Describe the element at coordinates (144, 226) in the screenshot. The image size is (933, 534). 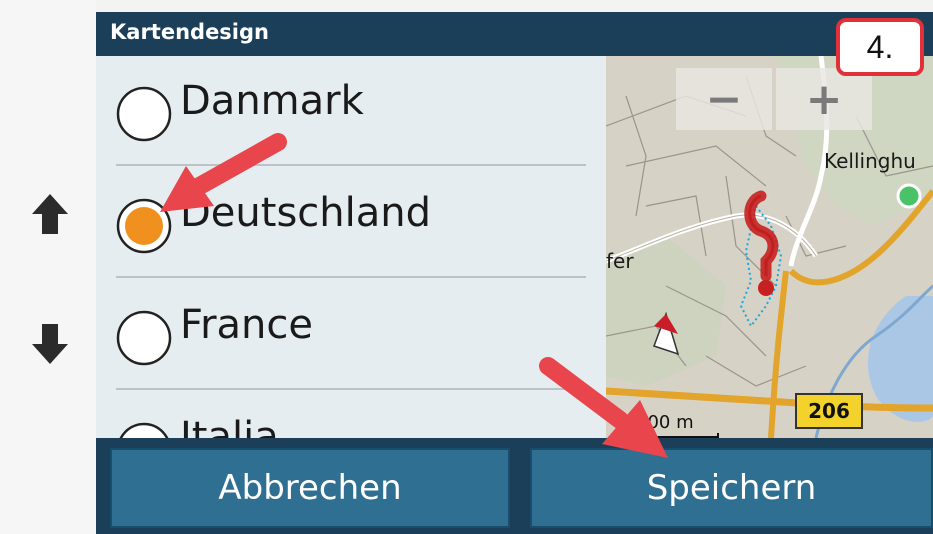
I see `radio-selected-icon` at that location.